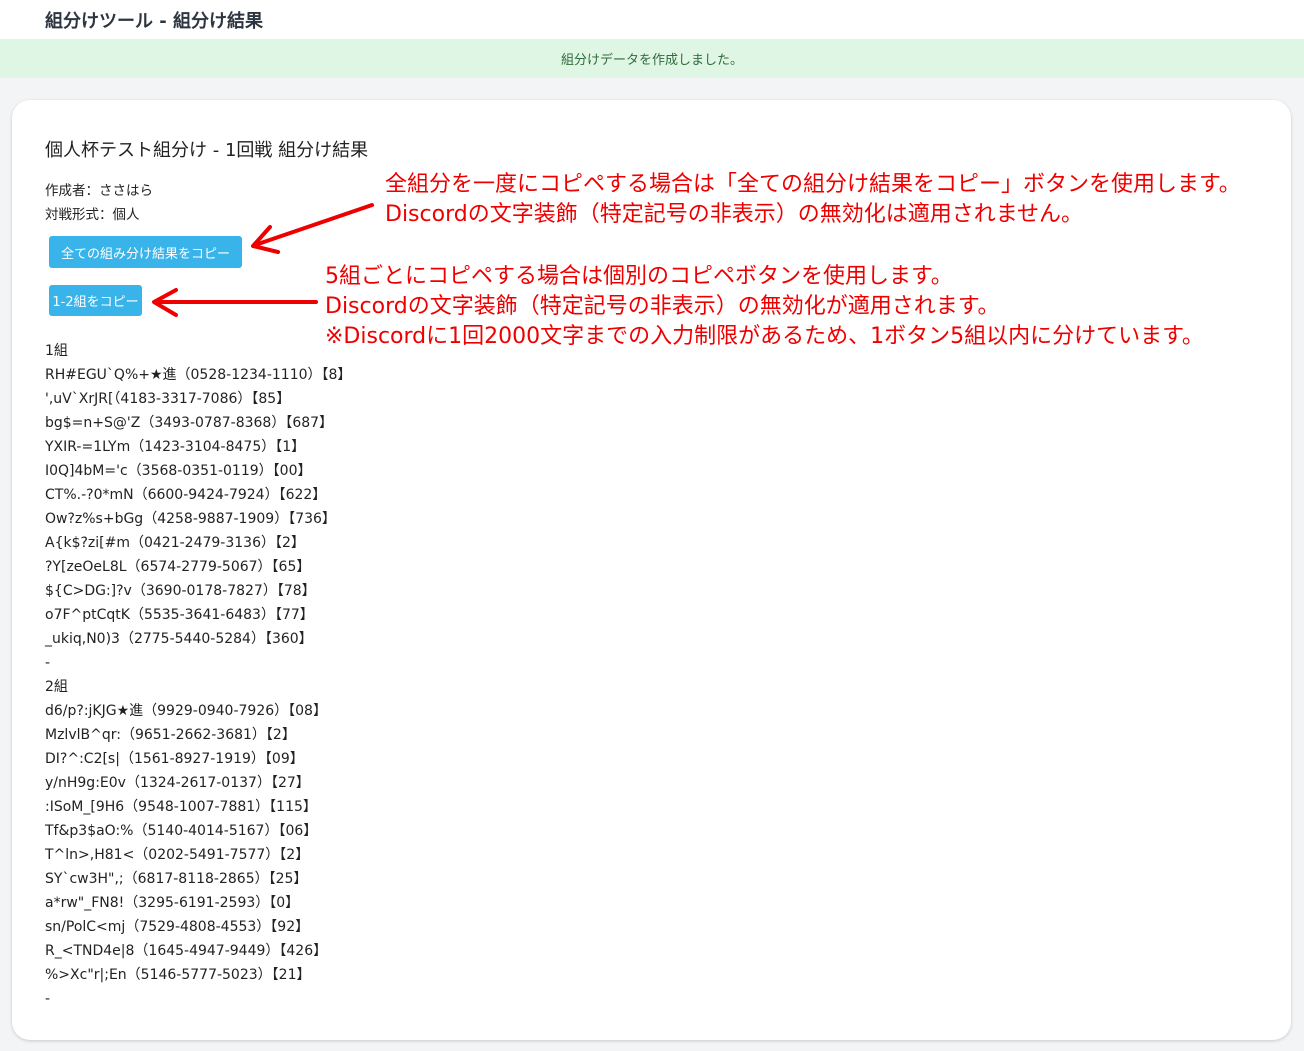 This screenshot has height=1051, width=1304. I want to click on arrow-to-copy-group-icon, so click(235, 302).